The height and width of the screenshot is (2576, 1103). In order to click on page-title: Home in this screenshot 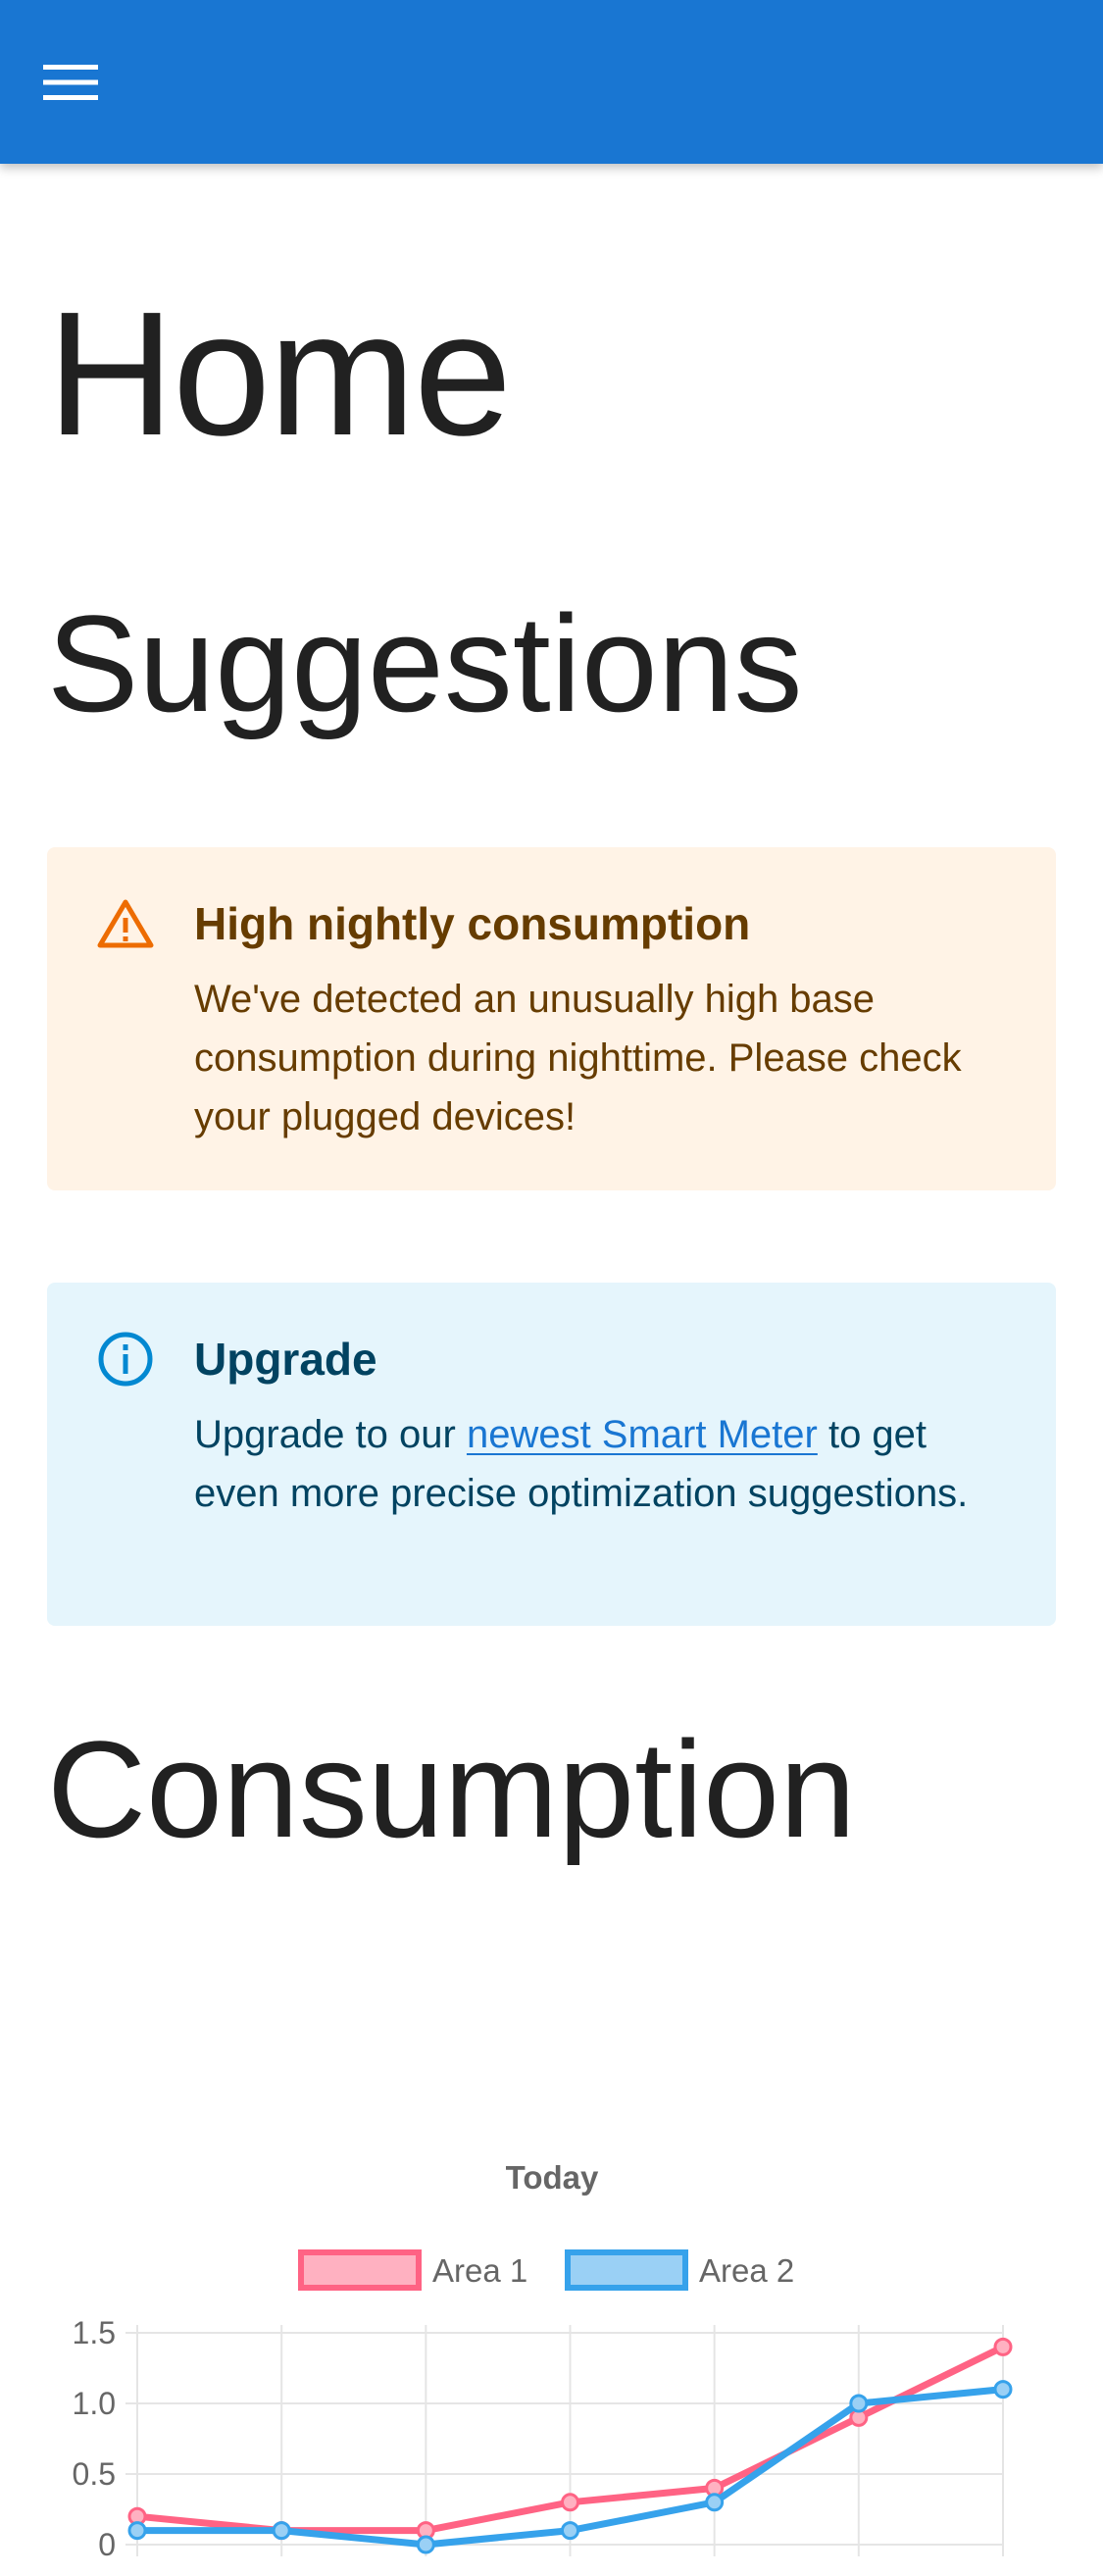, I will do `click(279, 375)`.